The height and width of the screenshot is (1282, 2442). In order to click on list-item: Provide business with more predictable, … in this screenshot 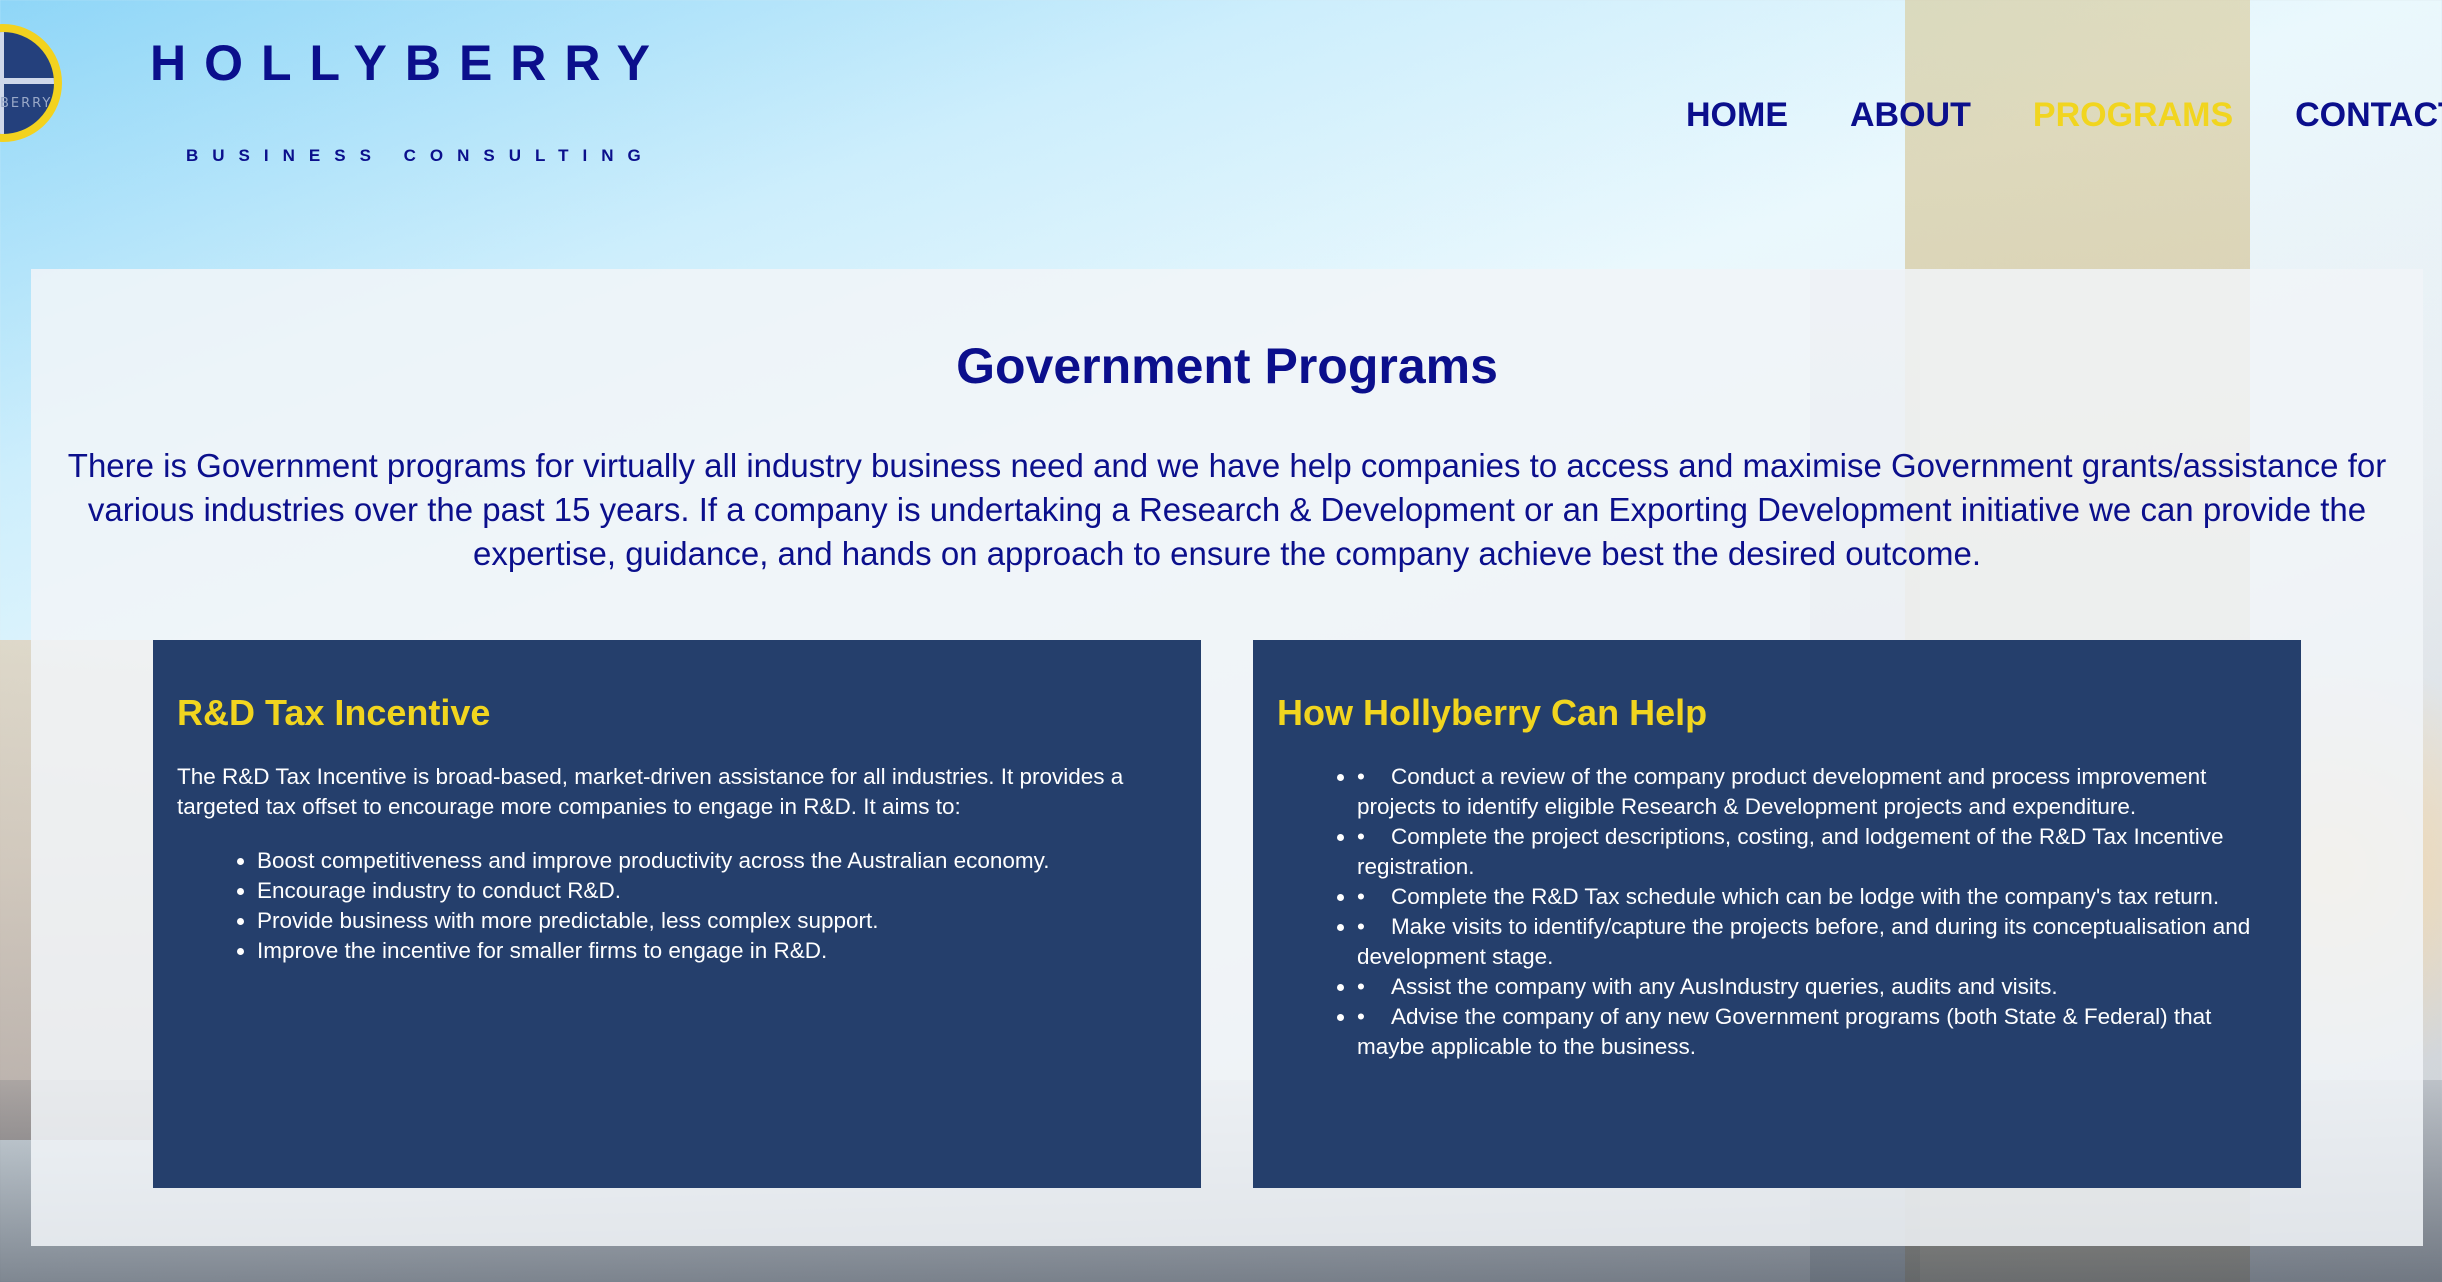, I will do `click(717, 921)`.